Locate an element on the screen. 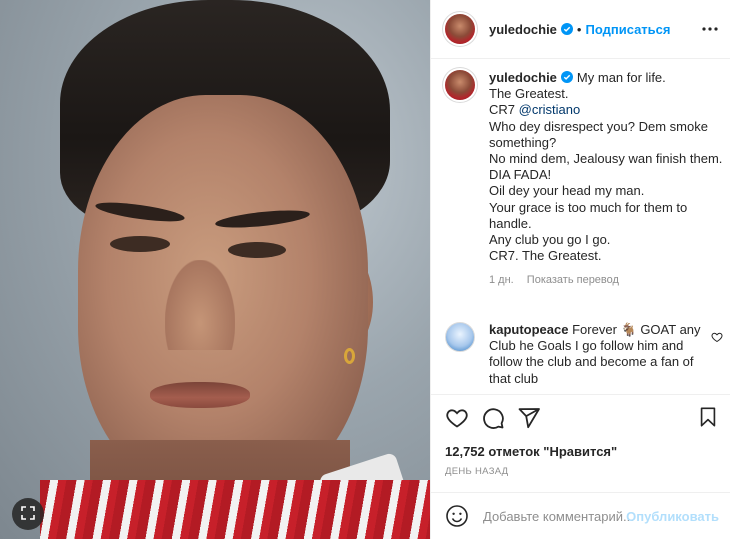  caption-line: No mind dem, Jealousy wan finish them. is located at coordinates (606, 159).